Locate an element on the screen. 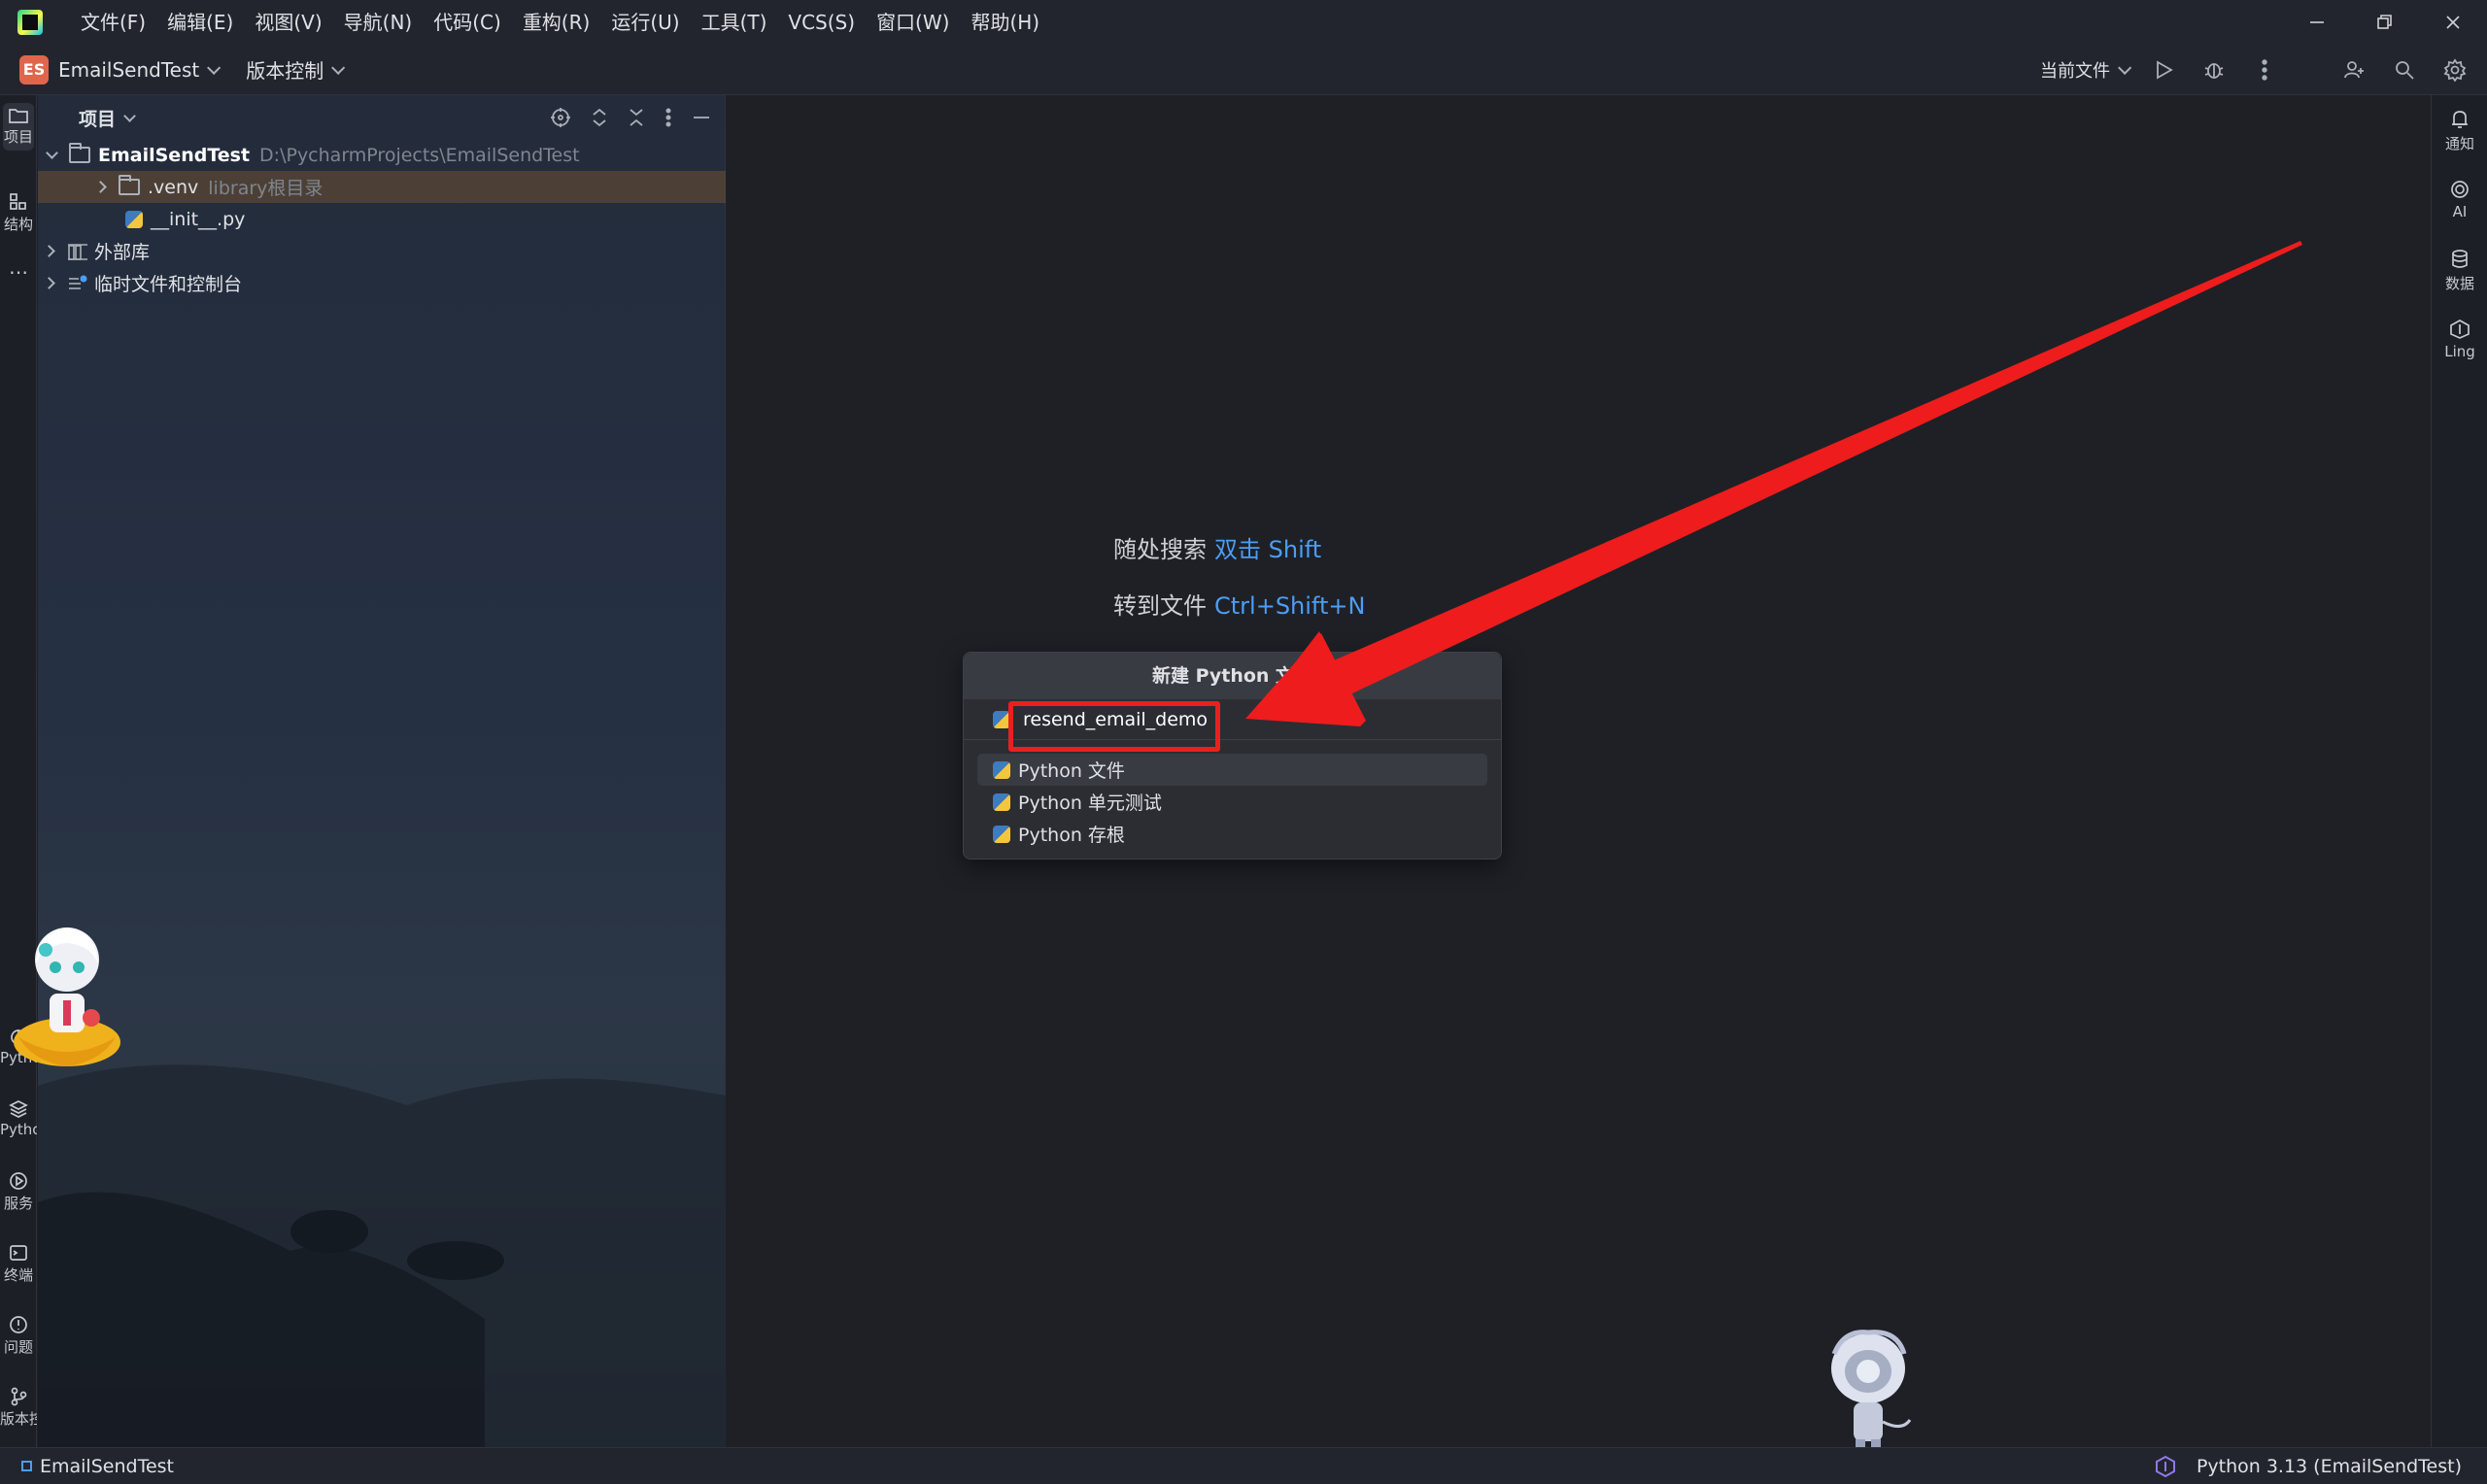  tool-services-button: 服务 is located at coordinates (18, 1192).